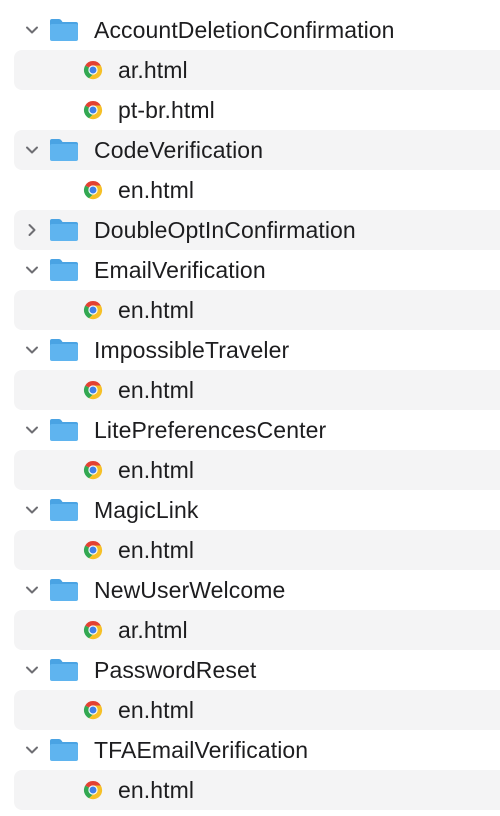 The width and height of the screenshot is (500, 816). Describe the element at coordinates (146, 509) in the screenshot. I see `folder-name: MagicLink` at that location.